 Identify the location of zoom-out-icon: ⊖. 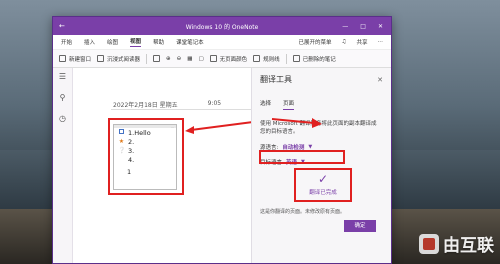
(179, 58).